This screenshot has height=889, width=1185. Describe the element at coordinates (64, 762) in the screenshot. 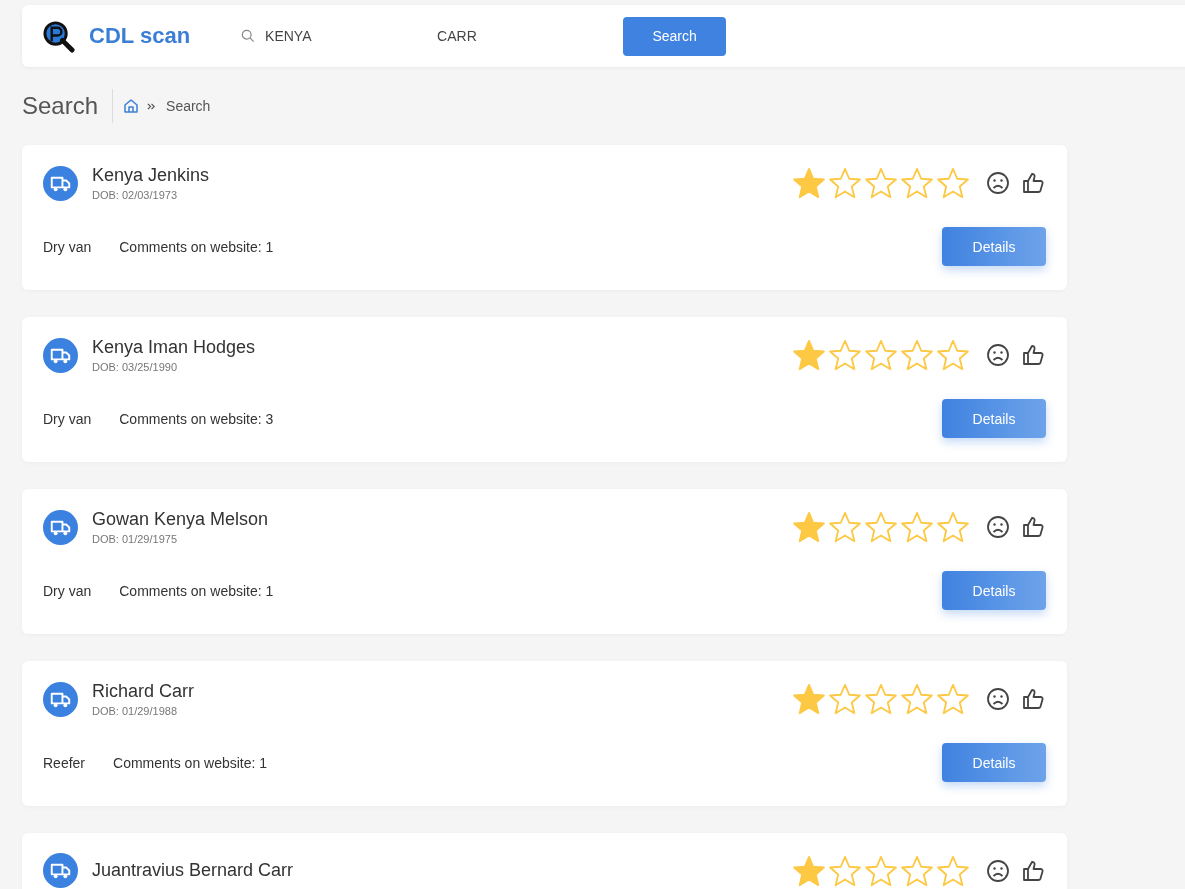

I see `equipment-type: Reefer` at that location.